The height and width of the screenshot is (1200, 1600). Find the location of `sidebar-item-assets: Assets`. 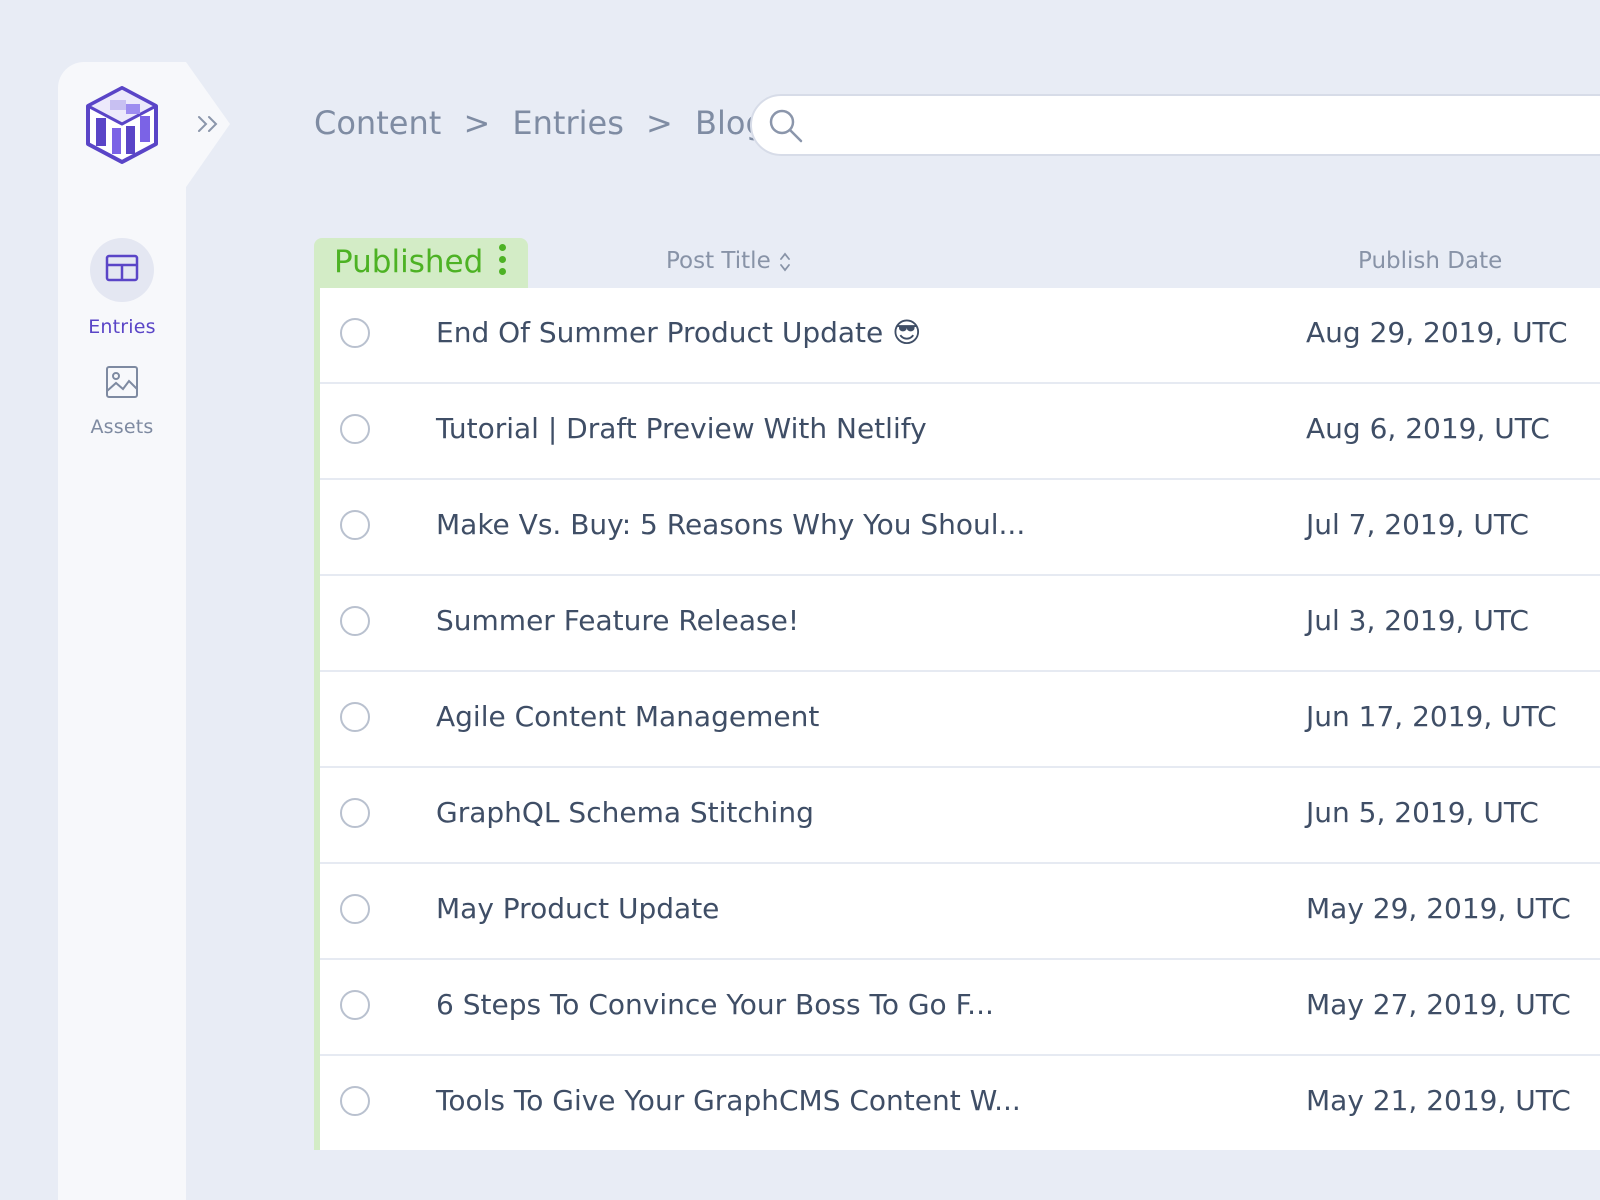

sidebar-item-assets: Assets is located at coordinates (122, 401).